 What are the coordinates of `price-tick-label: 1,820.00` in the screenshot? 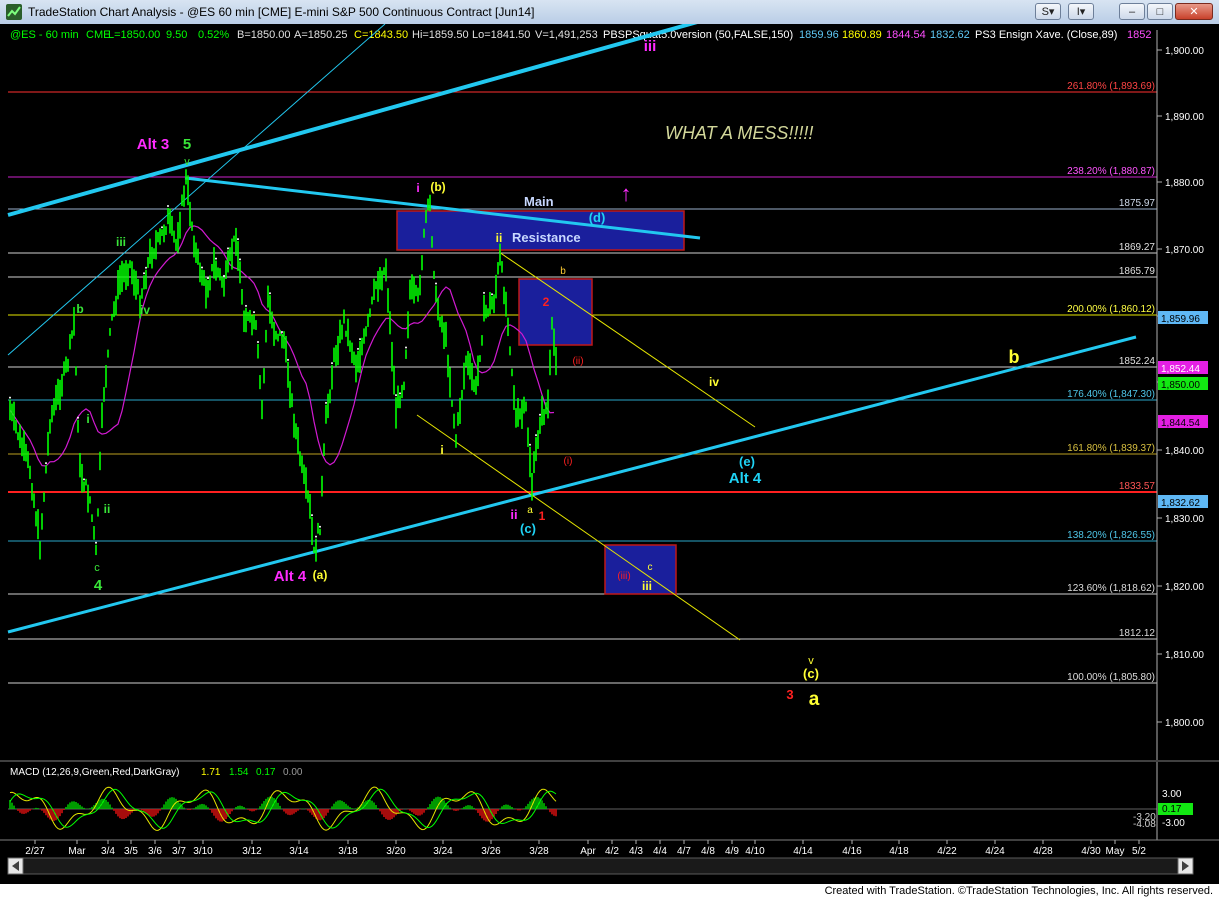 It's located at (1184, 587).